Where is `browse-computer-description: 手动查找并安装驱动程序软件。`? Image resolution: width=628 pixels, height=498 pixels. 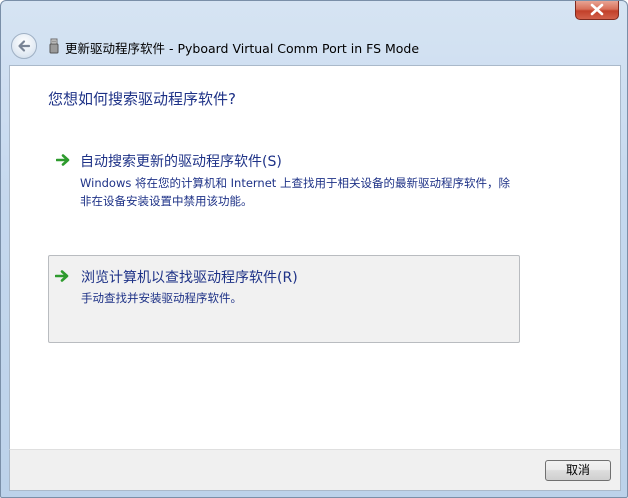
browse-computer-description: 手动查找并安装驱动程序软件。 is located at coordinates (161, 298).